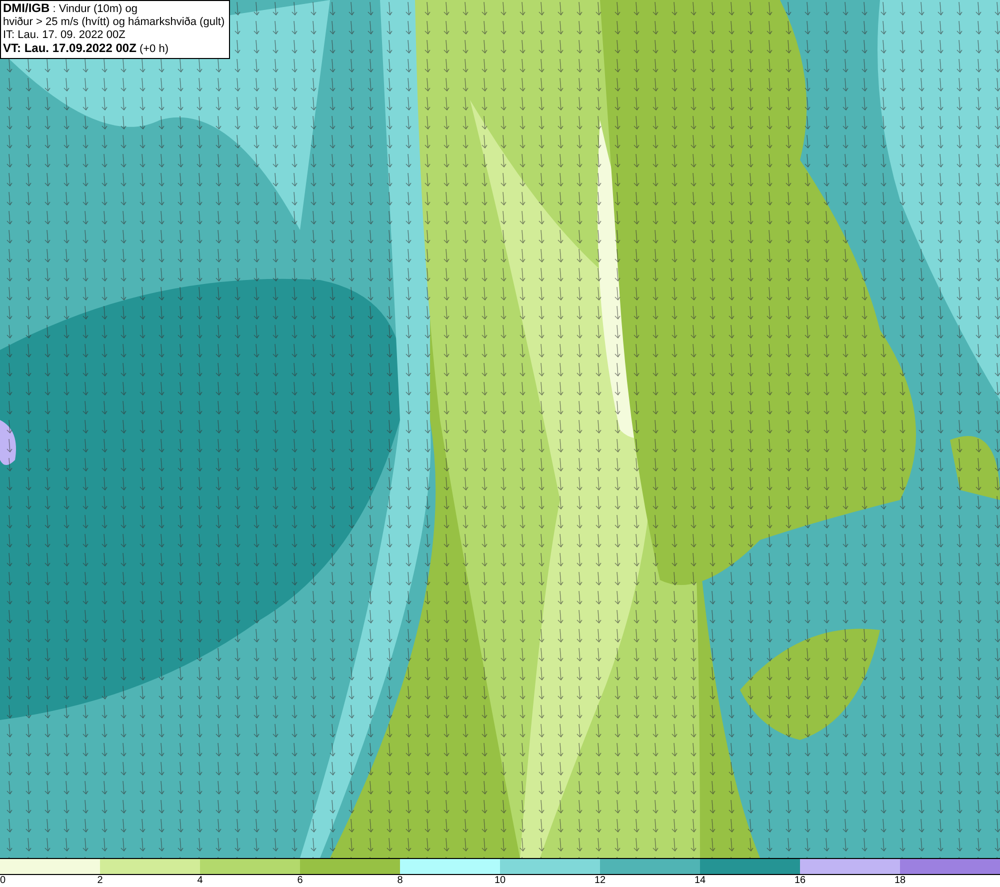 This screenshot has width=1000, height=887. What do you see at coordinates (100, 881) in the screenshot?
I see `scale-label: 2` at bounding box center [100, 881].